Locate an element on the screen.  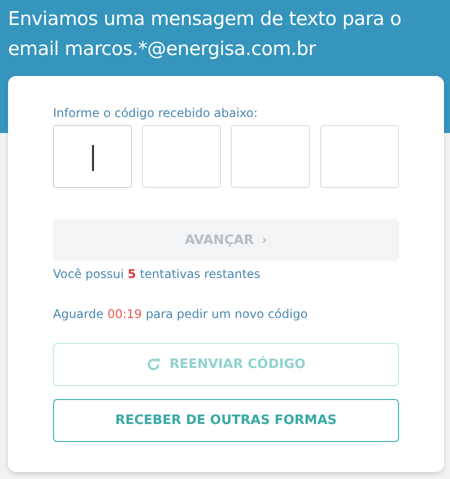
page-heading: Enviamos uma mensagem de texto para o email marcos.*@energisa.com.br is located at coordinates (205, 34).